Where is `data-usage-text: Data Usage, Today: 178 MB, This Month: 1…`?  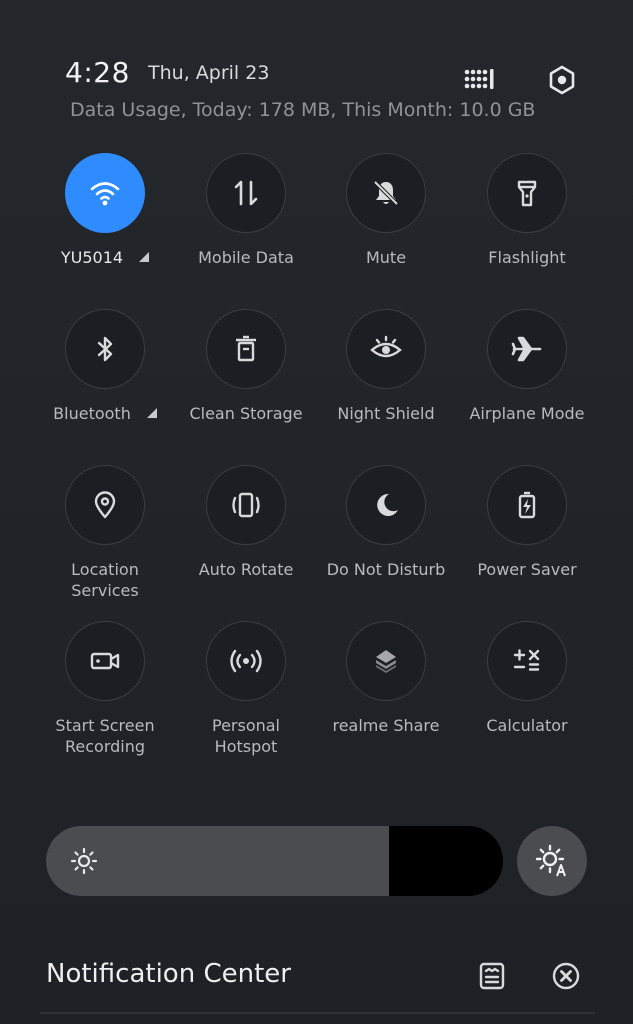
data-usage-text: Data Usage, Today: 178 MB, This Month: 1… is located at coordinates (302, 110).